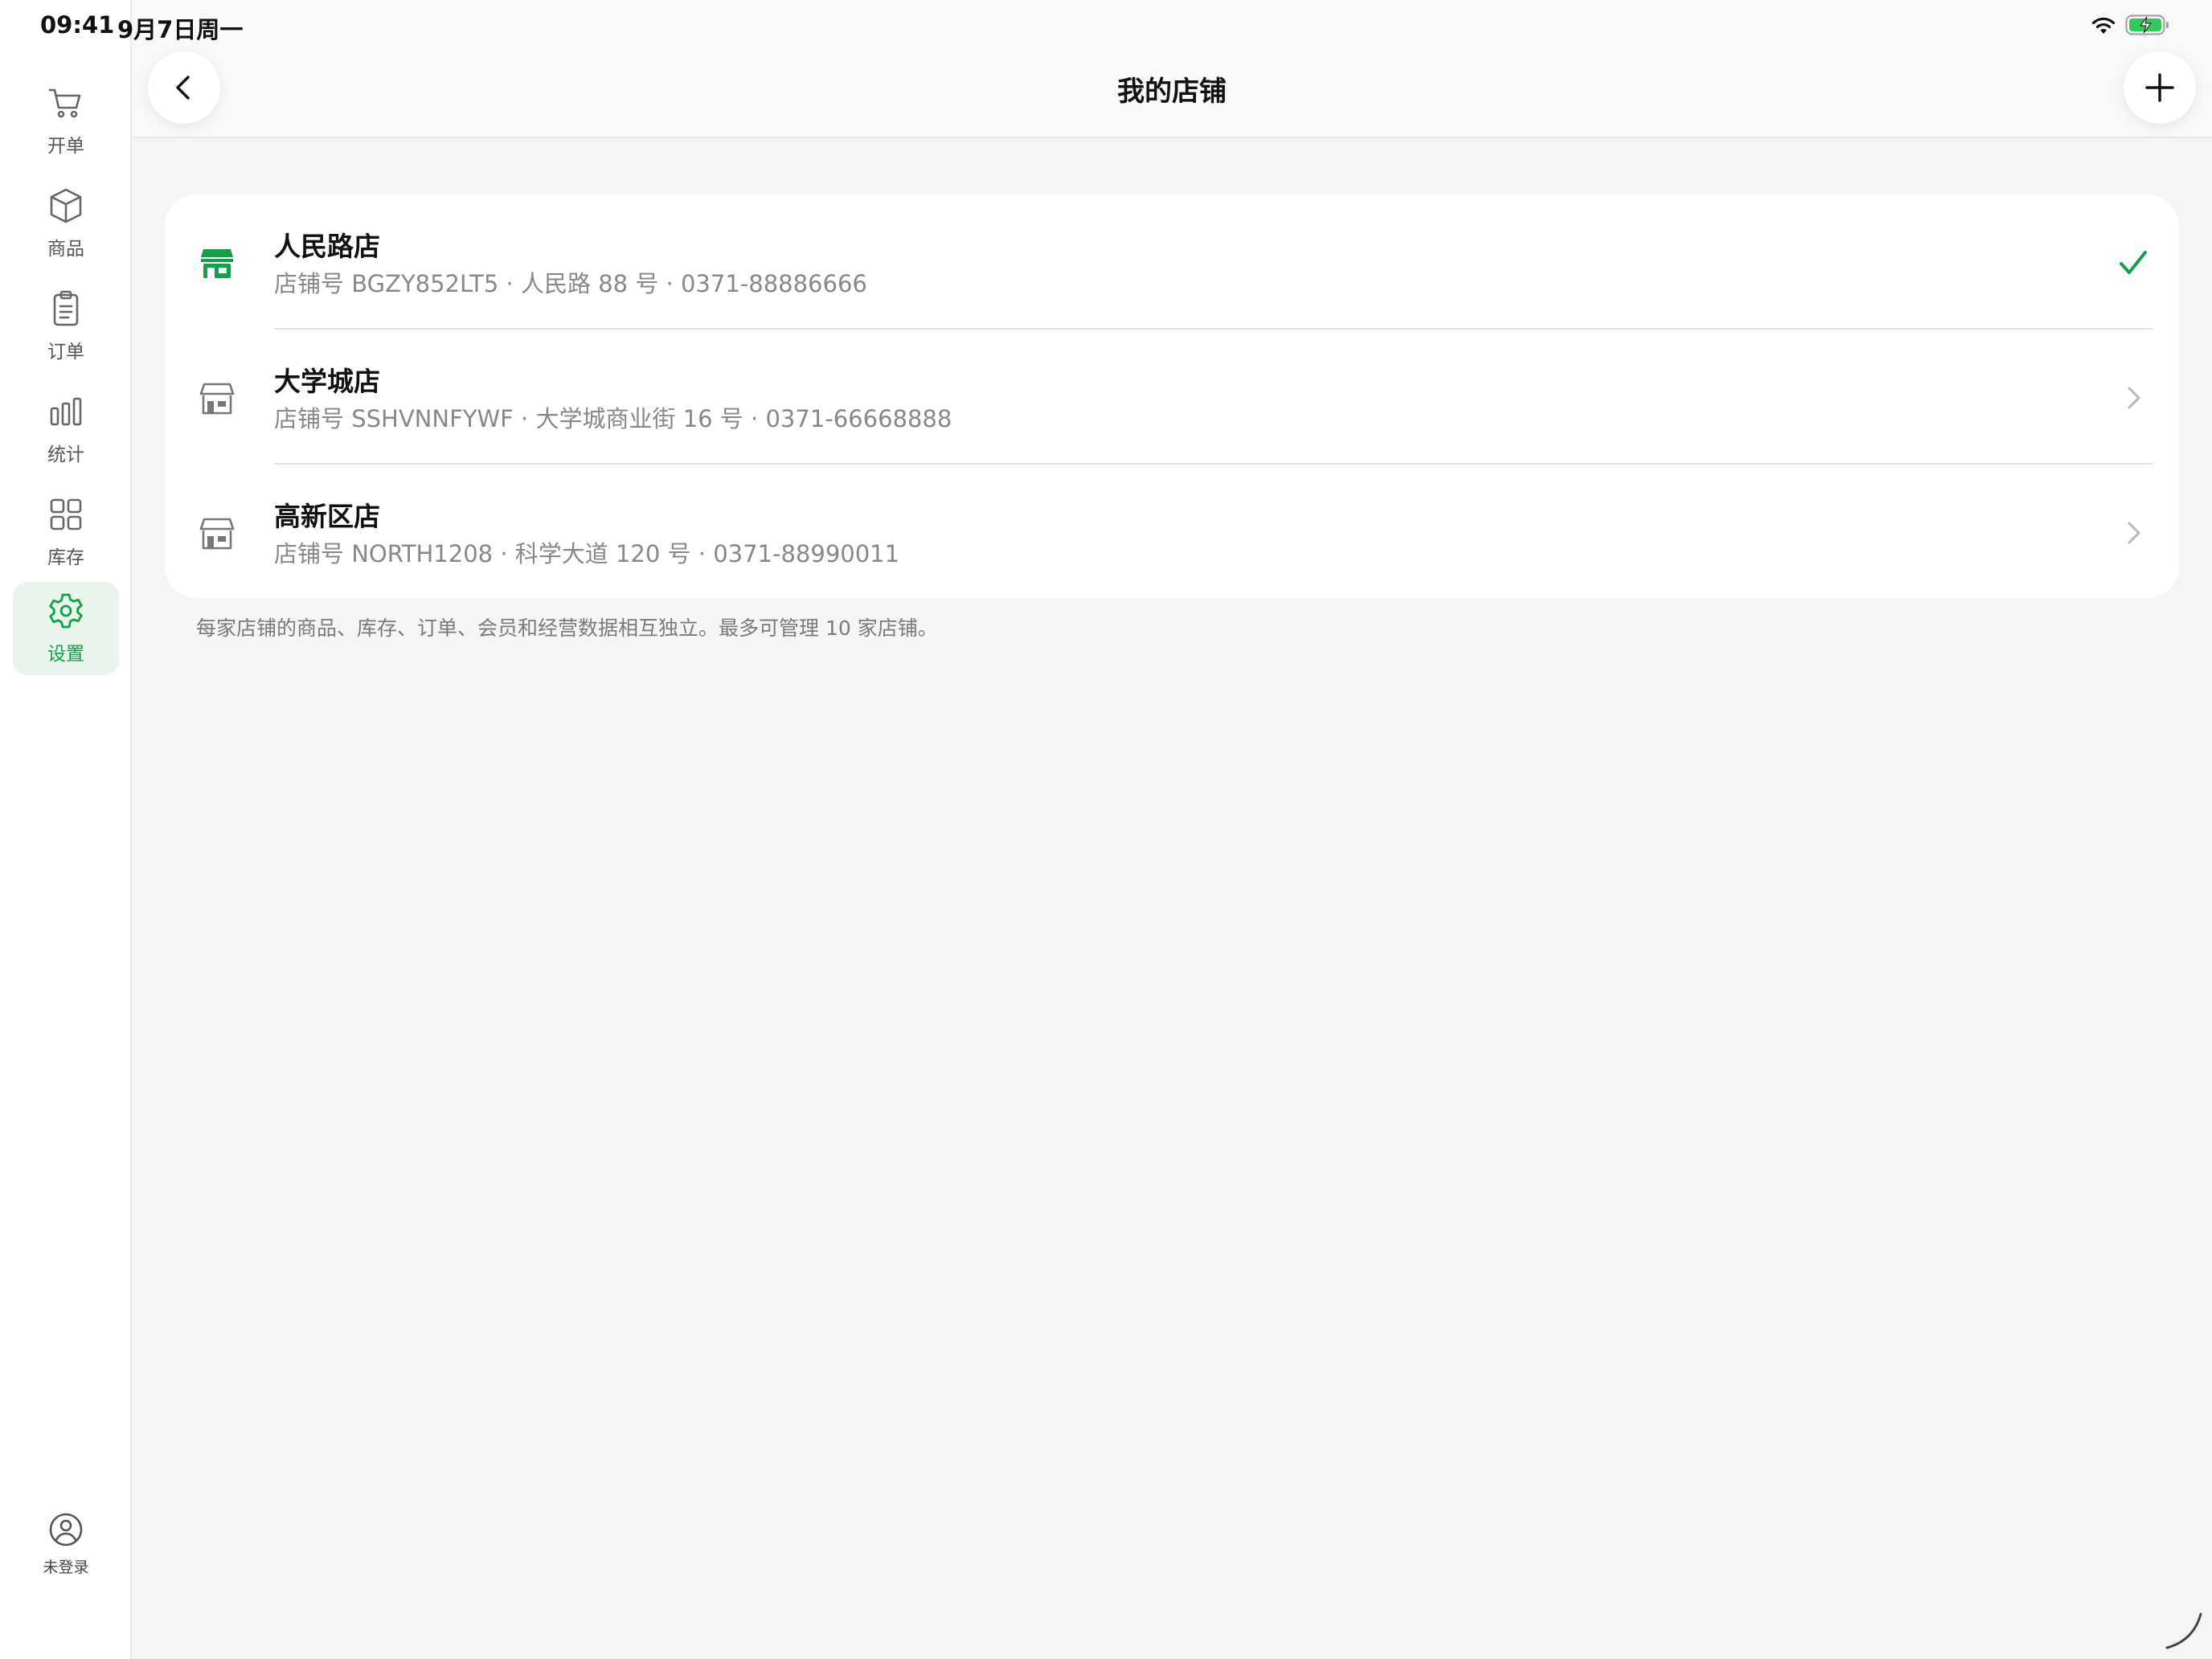 The height and width of the screenshot is (1659, 2212). What do you see at coordinates (180, 29) in the screenshot?
I see `status-date: 9月7日周一` at bounding box center [180, 29].